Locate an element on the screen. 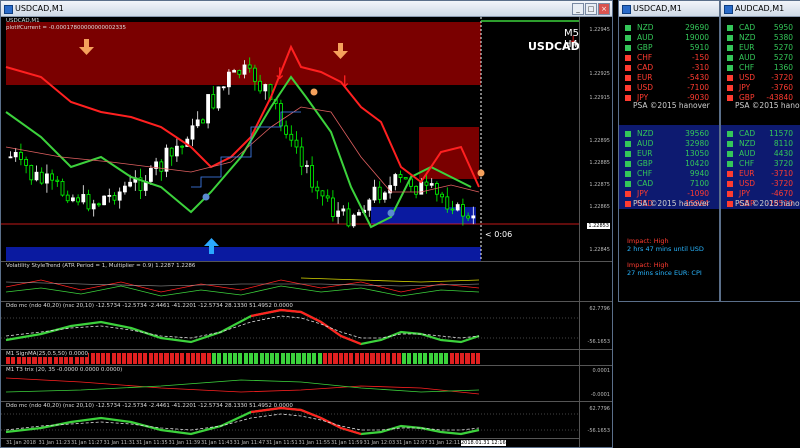 The width and height of the screenshot is (800, 448). strength-value: 1360 is located at coordinates (783, 67).